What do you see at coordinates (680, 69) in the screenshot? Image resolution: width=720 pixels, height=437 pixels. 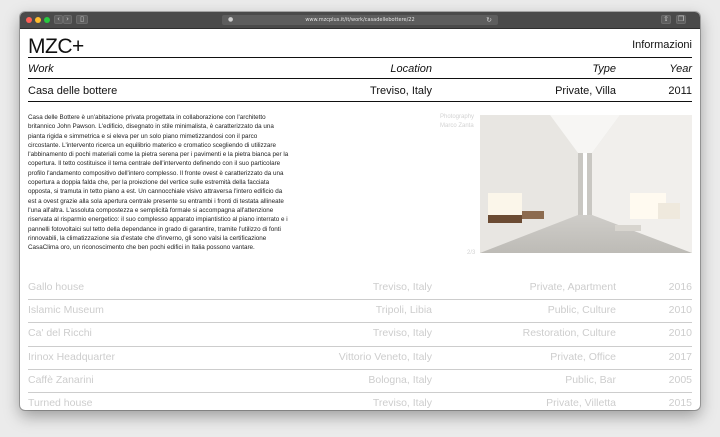 I see `column-header-year: Year` at bounding box center [680, 69].